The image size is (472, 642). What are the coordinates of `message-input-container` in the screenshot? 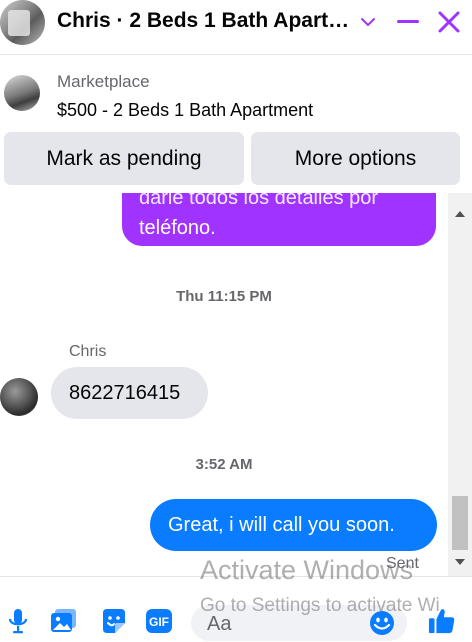 It's located at (299, 623).